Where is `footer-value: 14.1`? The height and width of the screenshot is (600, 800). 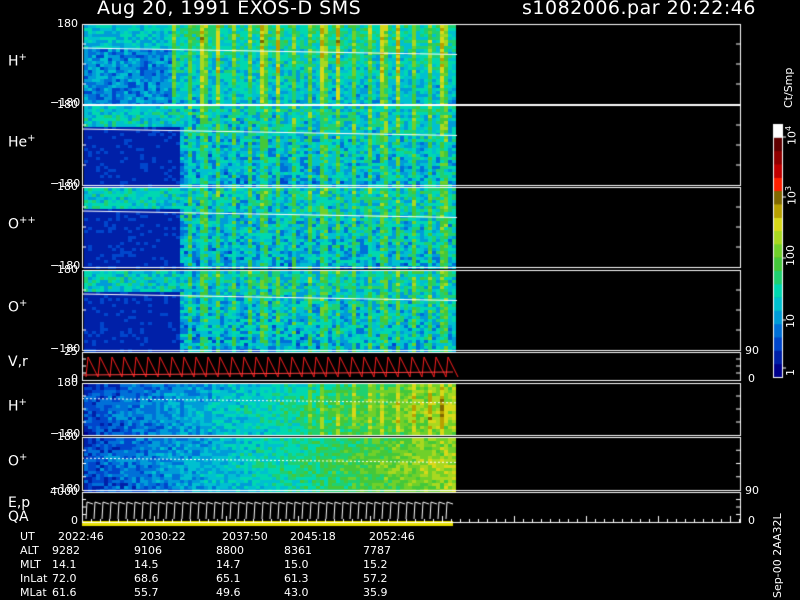
footer-value: 14.1 is located at coordinates (64, 564).